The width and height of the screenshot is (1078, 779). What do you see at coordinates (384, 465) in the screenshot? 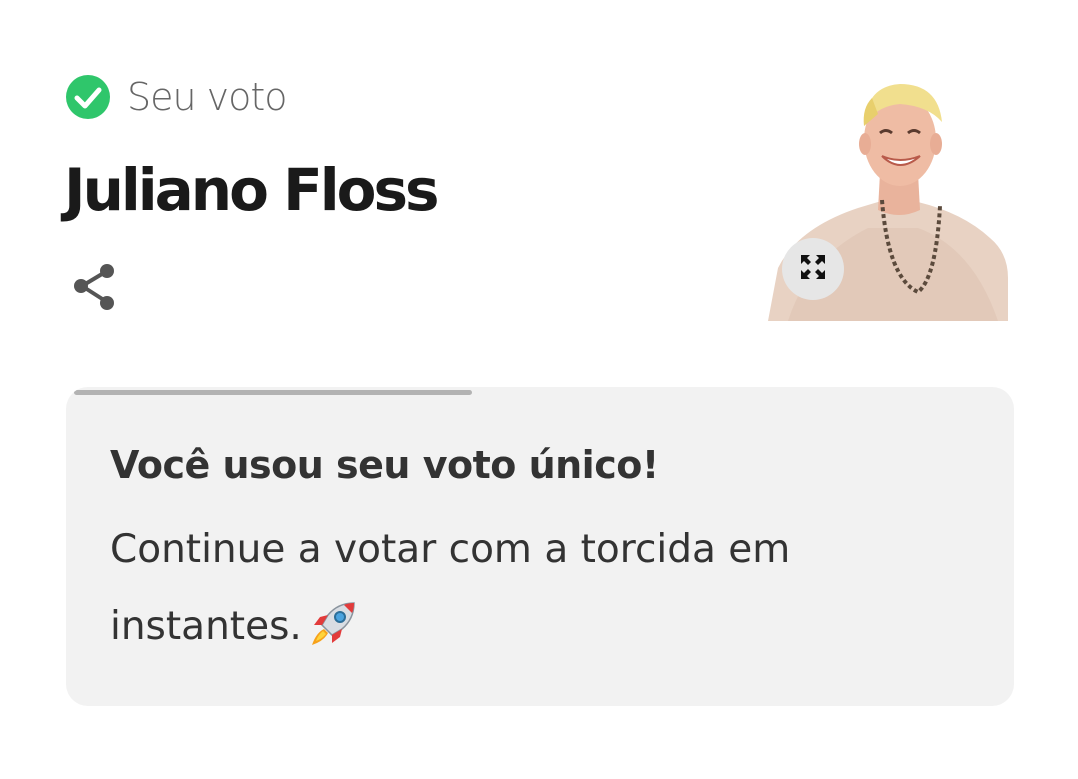
I see `message-title: Você usou seu voto único!` at bounding box center [384, 465].